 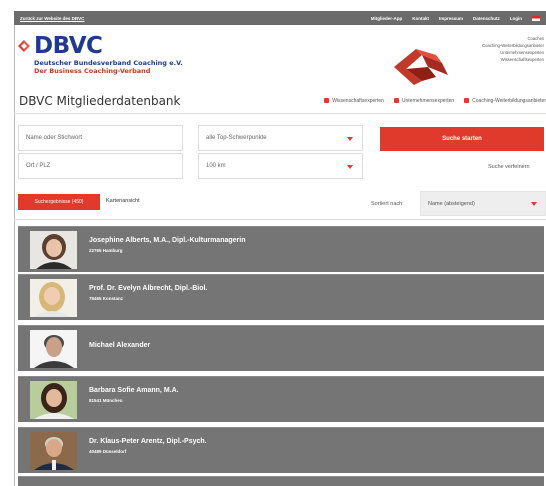 What do you see at coordinates (24, 46) in the screenshot?
I see `logo-mark-icon` at bounding box center [24, 46].